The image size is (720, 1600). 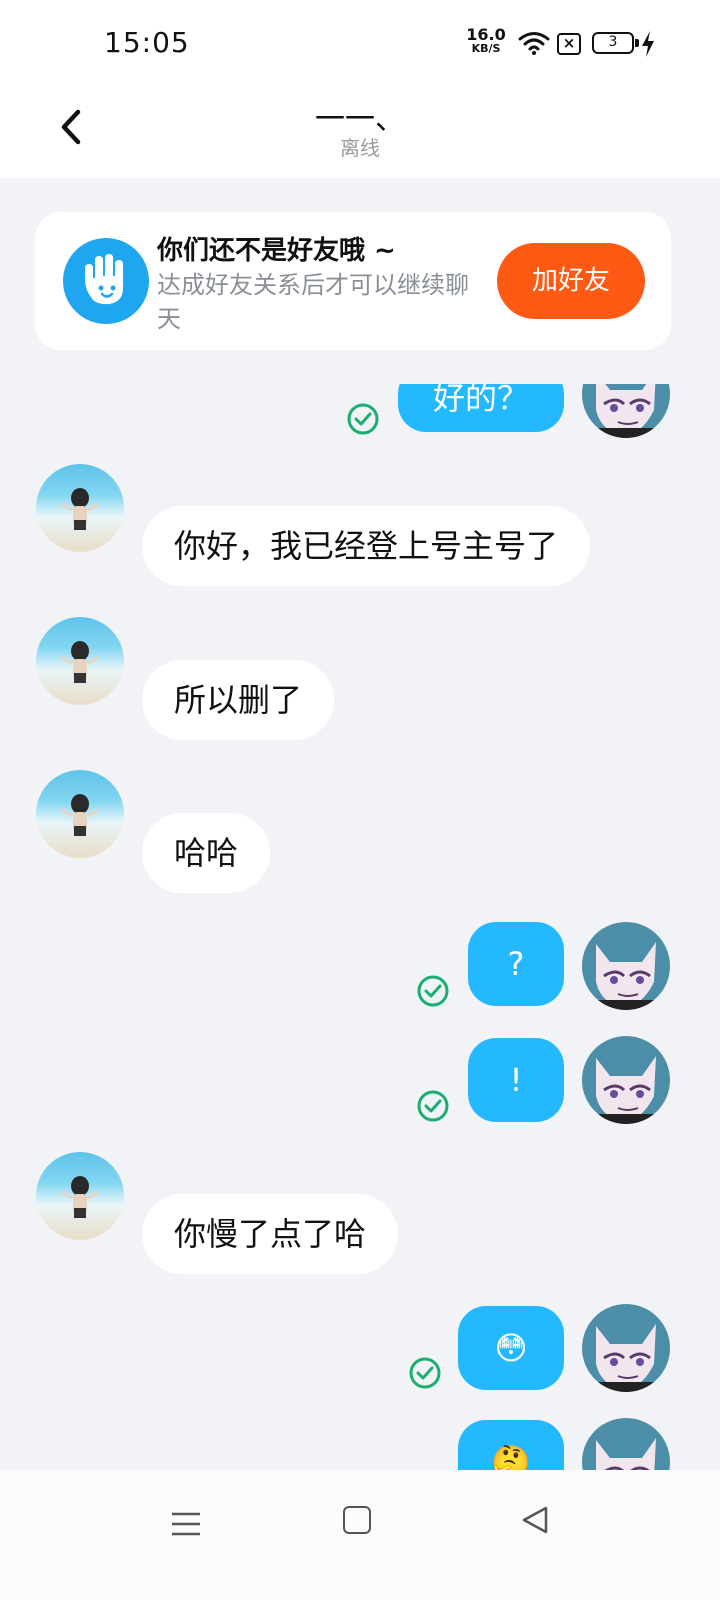 What do you see at coordinates (360, 134) in the screenshot?
I see `chat-header: 一一、 离线` at bounding box center [360, 134].